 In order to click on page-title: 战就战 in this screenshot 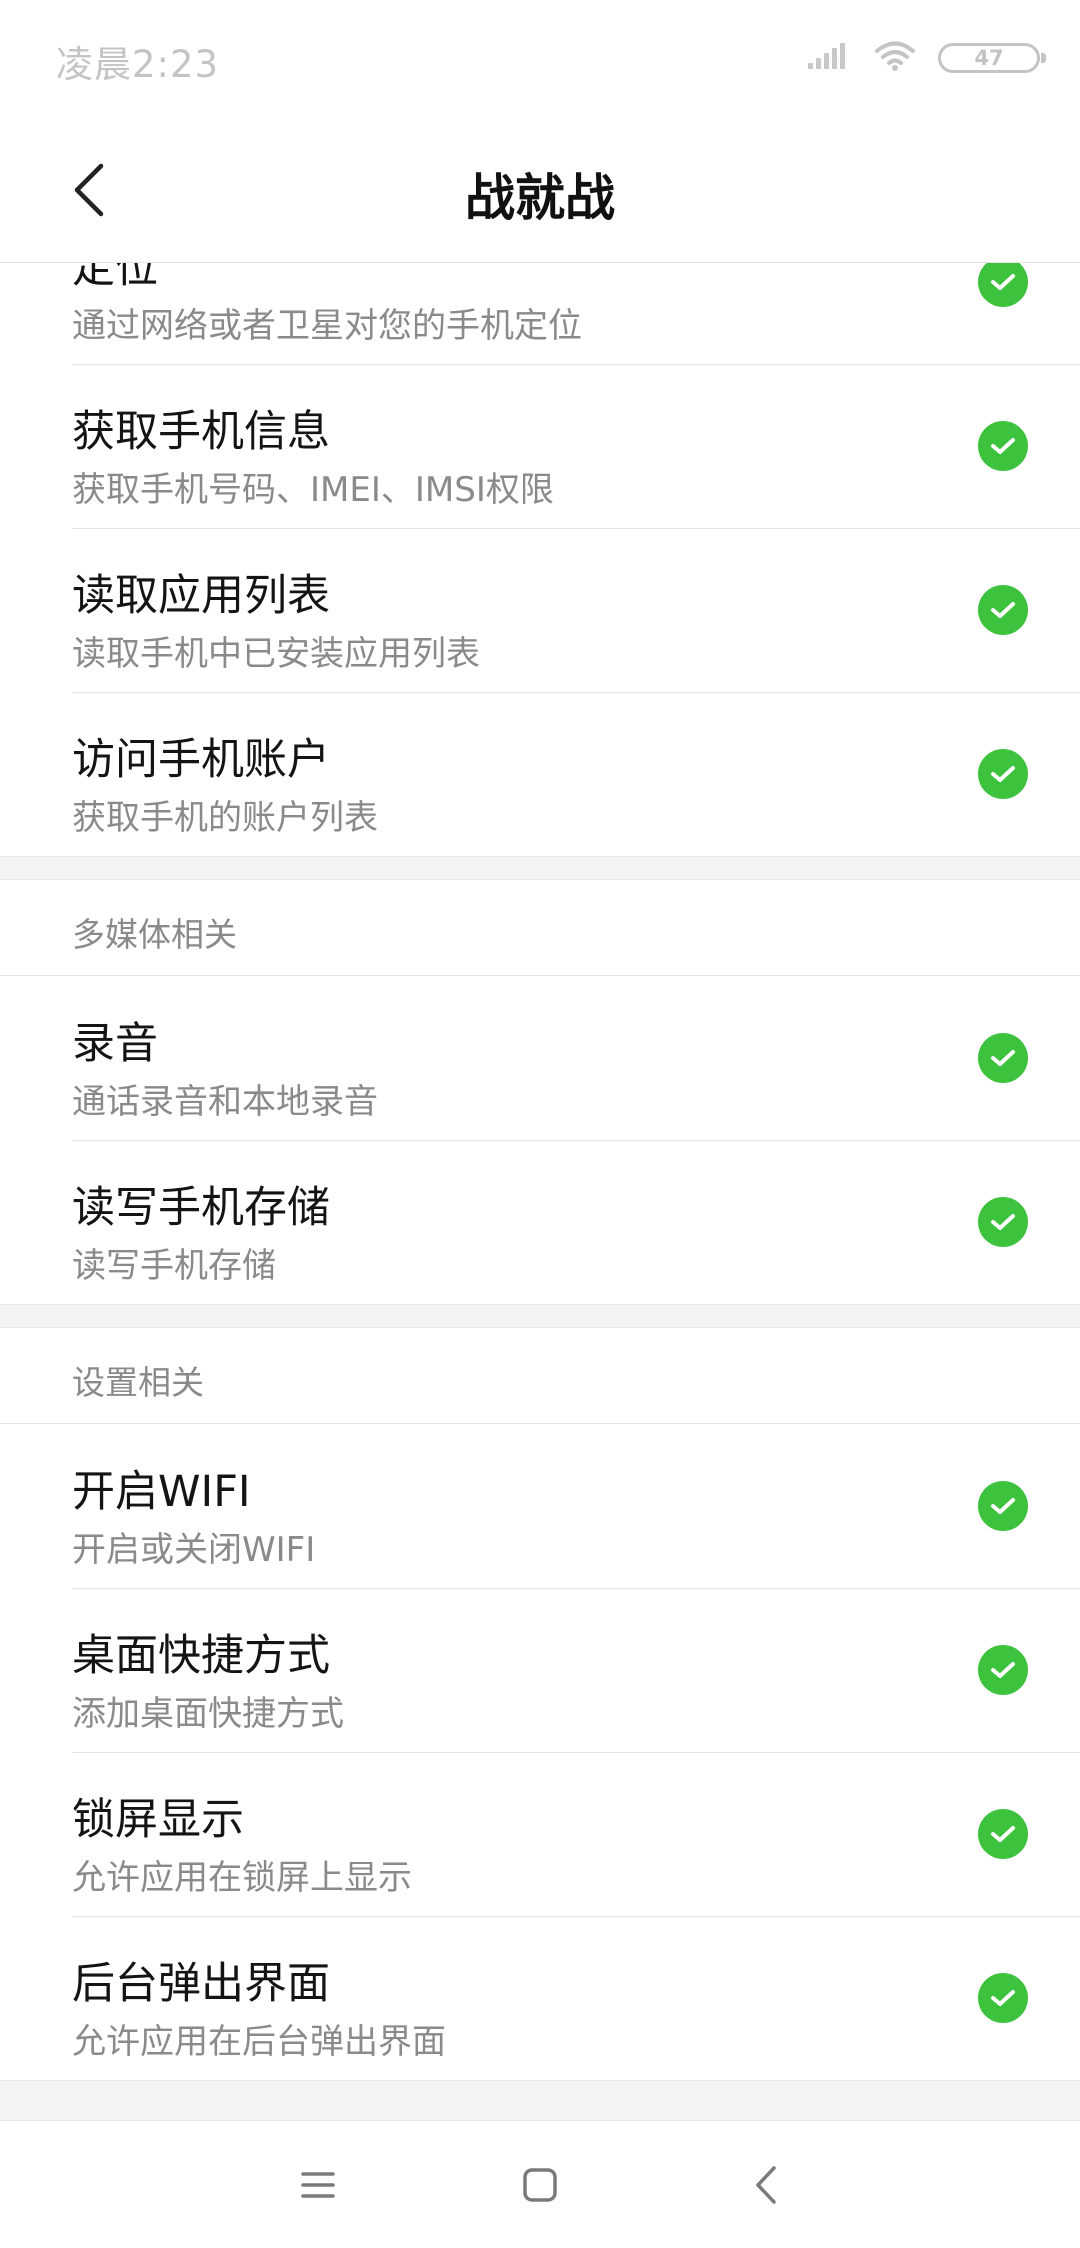, I will do `click(540, 198)`.